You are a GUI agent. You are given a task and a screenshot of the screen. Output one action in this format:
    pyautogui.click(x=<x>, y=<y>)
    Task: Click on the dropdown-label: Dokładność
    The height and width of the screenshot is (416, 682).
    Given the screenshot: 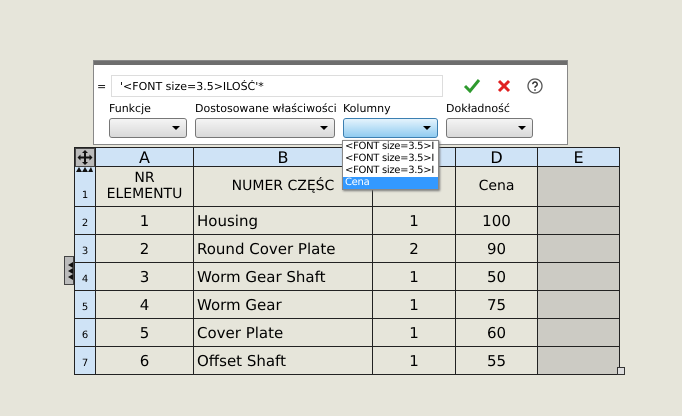 What is the action you would take?
    pyautogui.click(x=478, y=108)
    